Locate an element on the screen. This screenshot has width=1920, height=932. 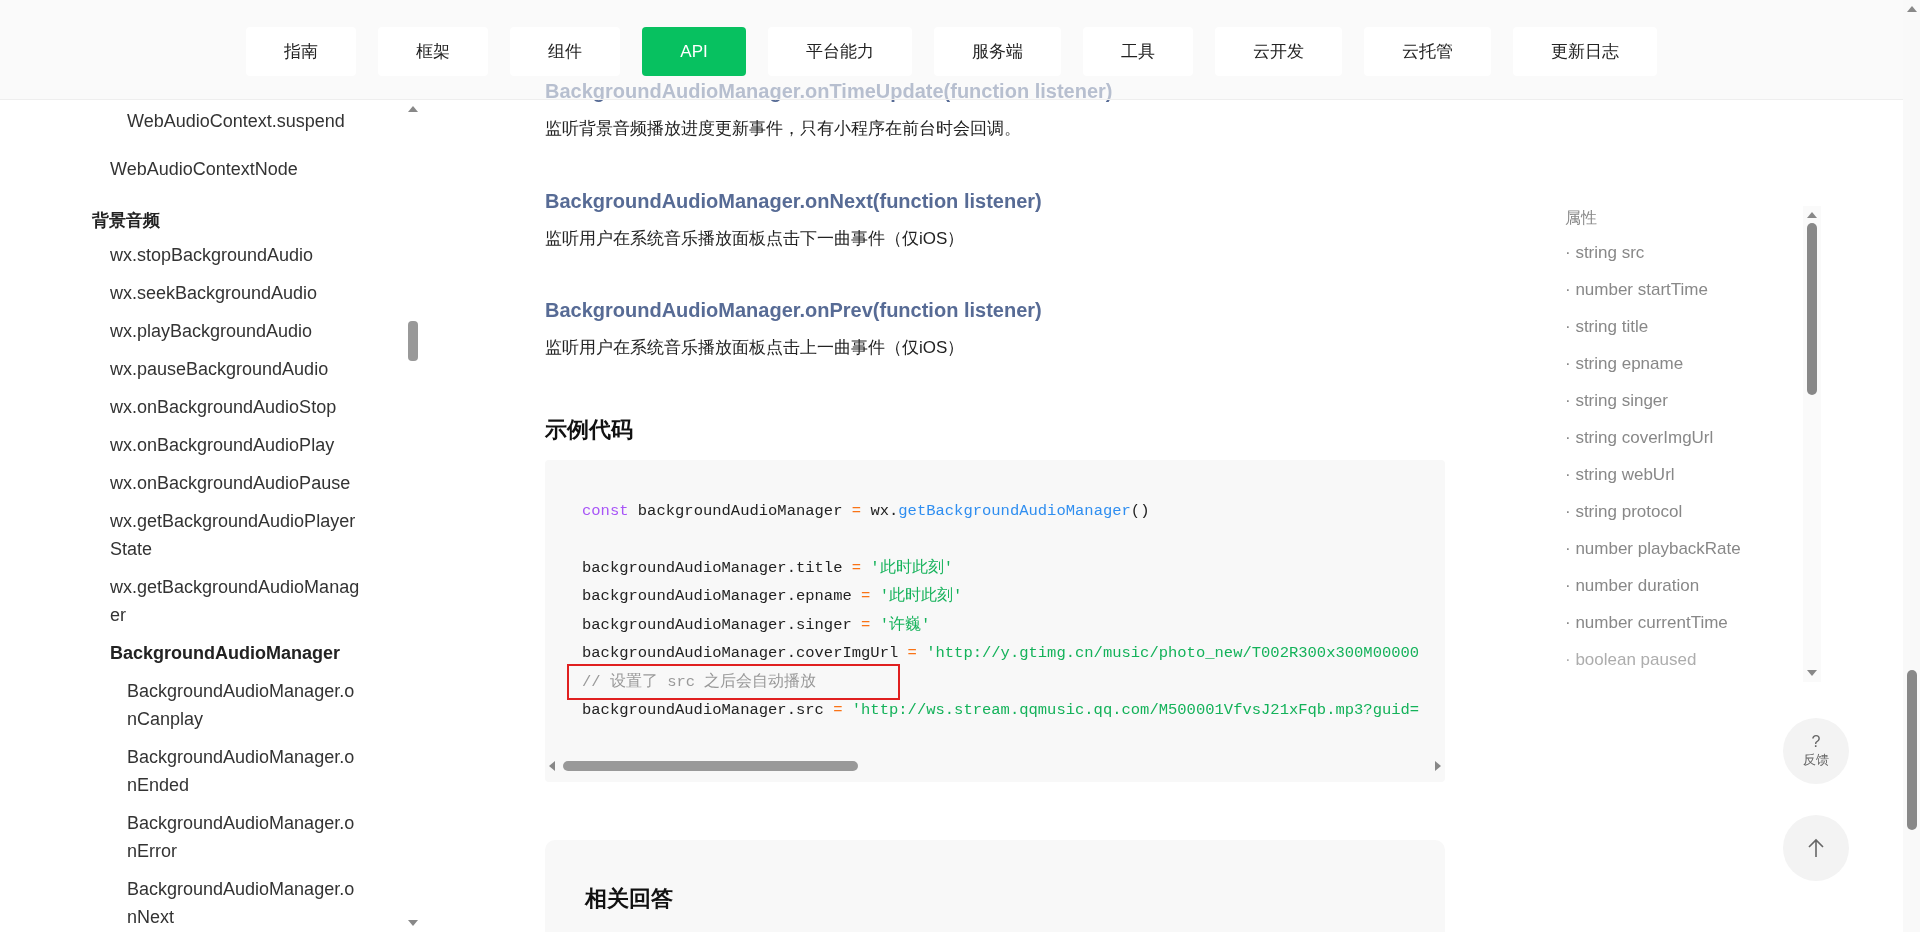
toc-scrollbar is located at coordinates (1812, 309).